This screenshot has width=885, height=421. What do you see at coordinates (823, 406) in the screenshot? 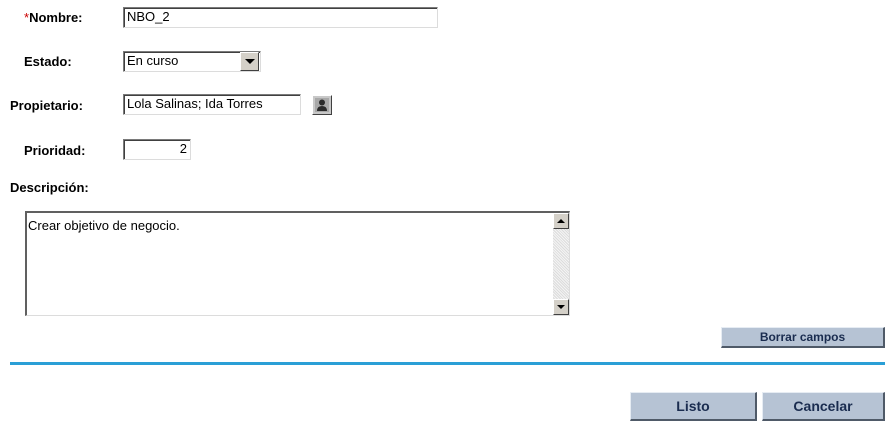
I see `cancel-button: Cancelar` at bounding box center [823, 406].